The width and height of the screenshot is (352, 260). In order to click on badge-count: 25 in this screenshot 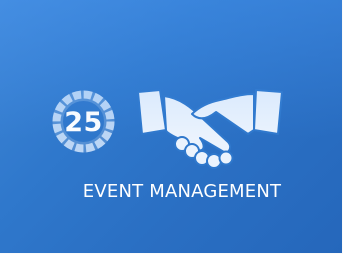, I will do `click(83, 122)`.